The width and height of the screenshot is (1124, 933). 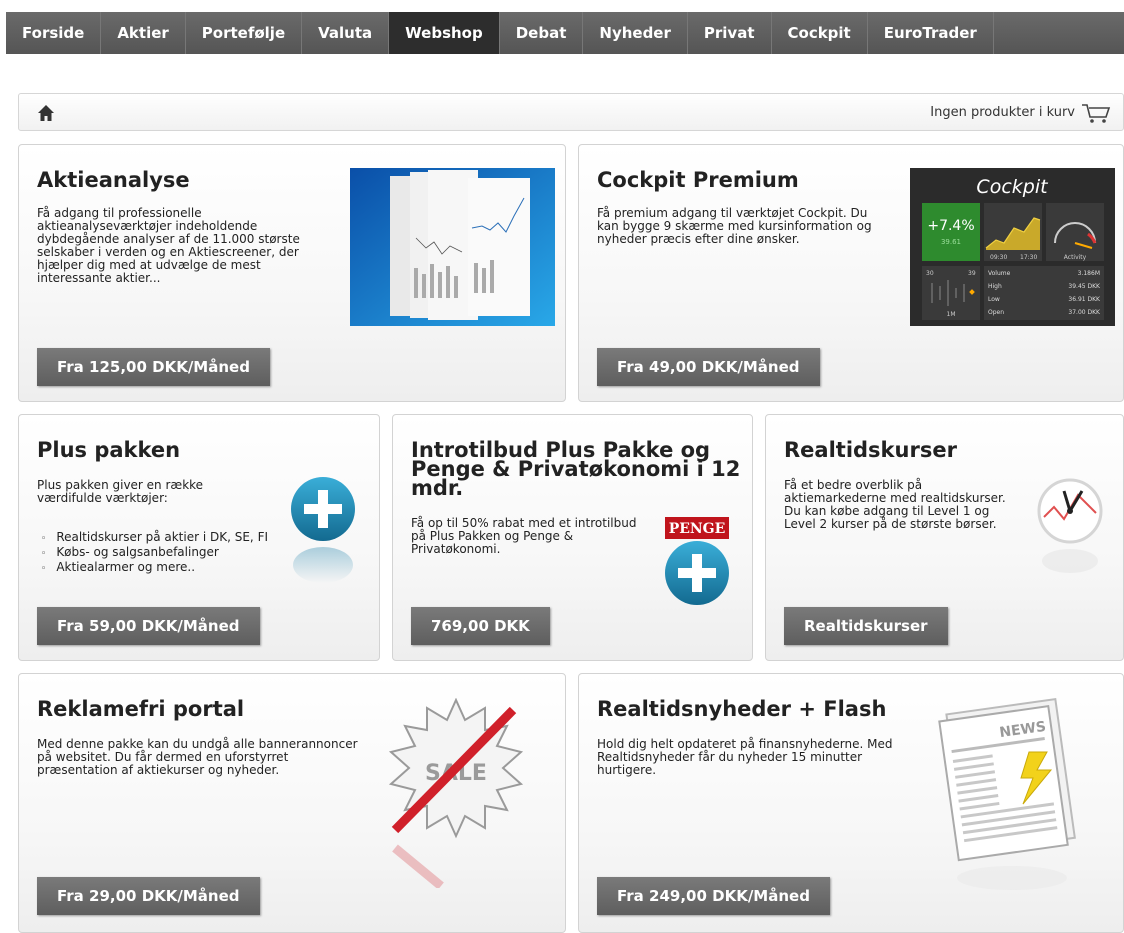 What do you see at coordinates (820, 33) in the screenshot?
I see `nav-item-cockpit: Cockpit` at bounding box center [820, 33].